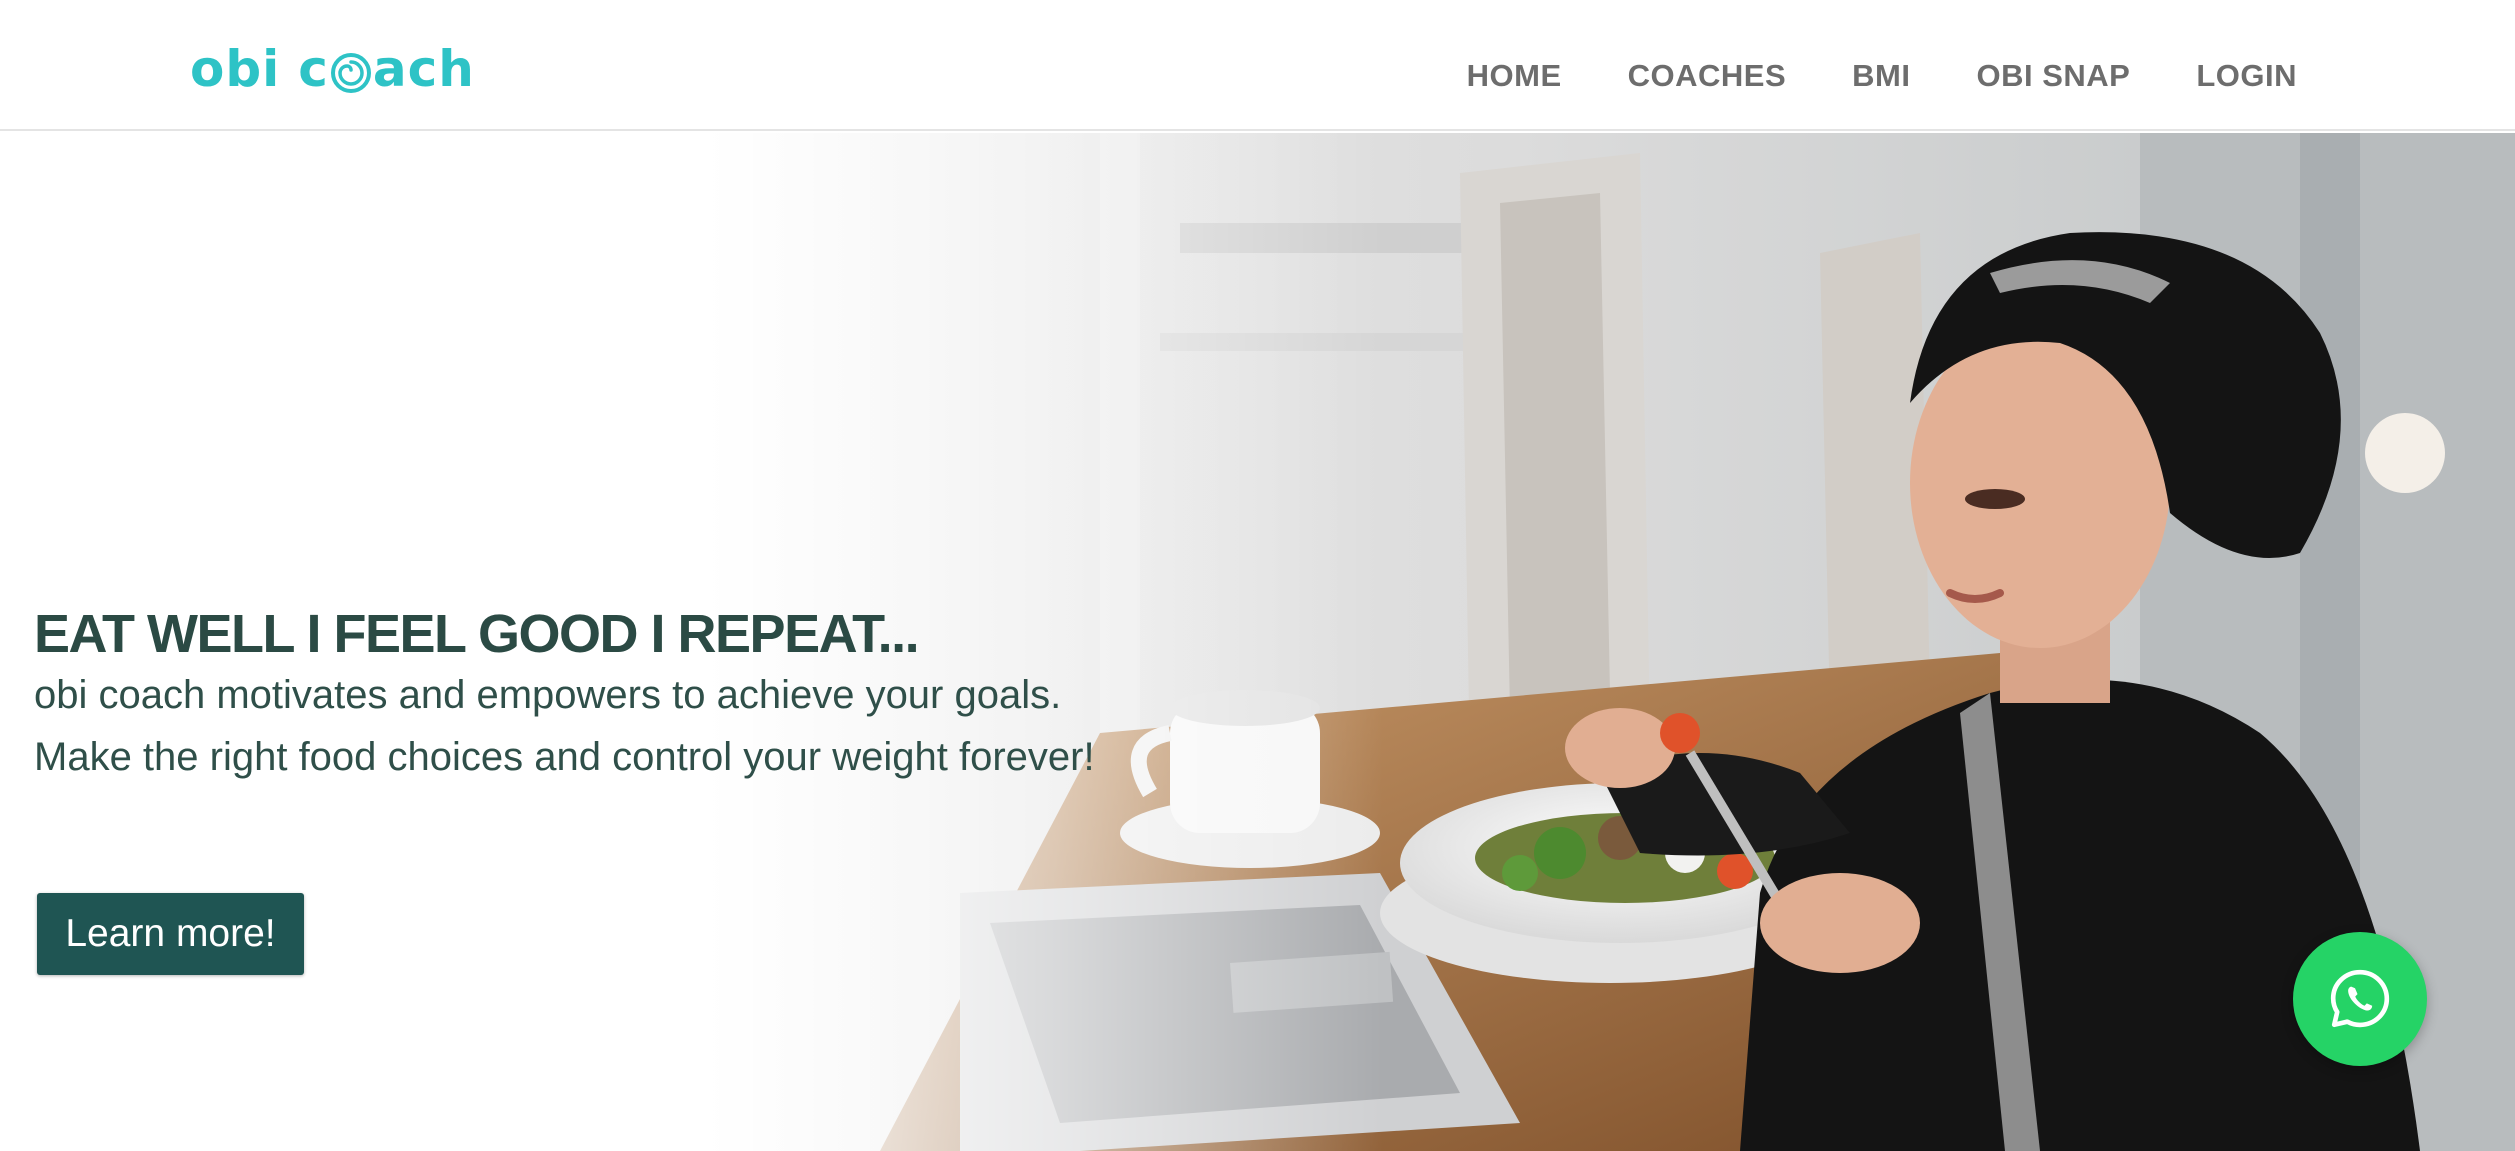 The height and width of the screenshot is (1151, 2515). Describe the element at coordinates (350, 73) in the screenshot. I see `spiral-logo-icon` at that location.